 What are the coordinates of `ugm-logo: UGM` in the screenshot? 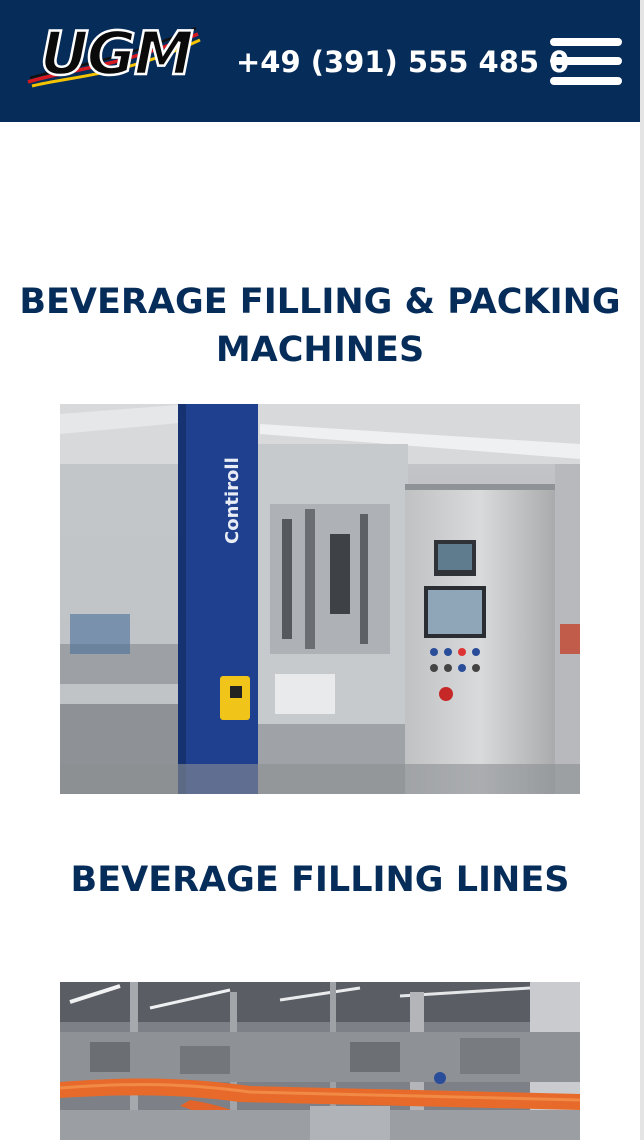 It's located at (115, 53).